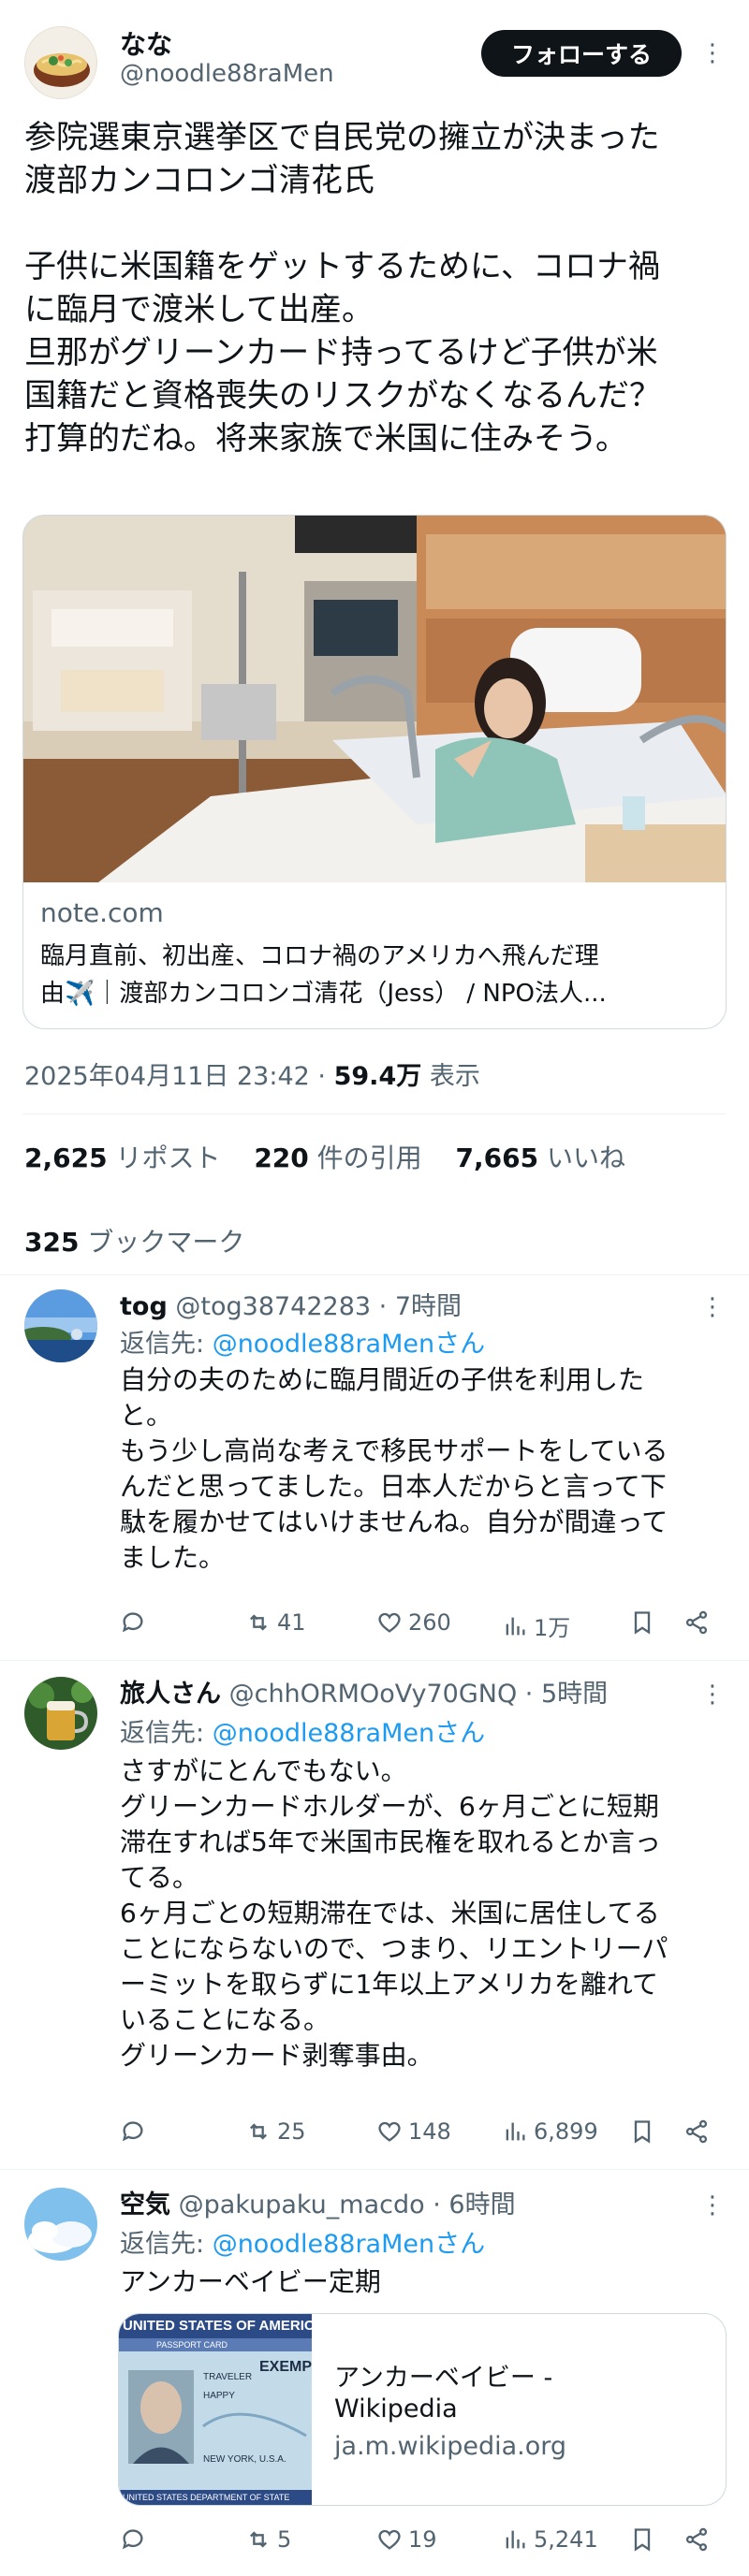 This screenshot has height=2576, width=749. I want to click on post-timestamp: 2025年04月11日 23:42, so click(167, 1076).